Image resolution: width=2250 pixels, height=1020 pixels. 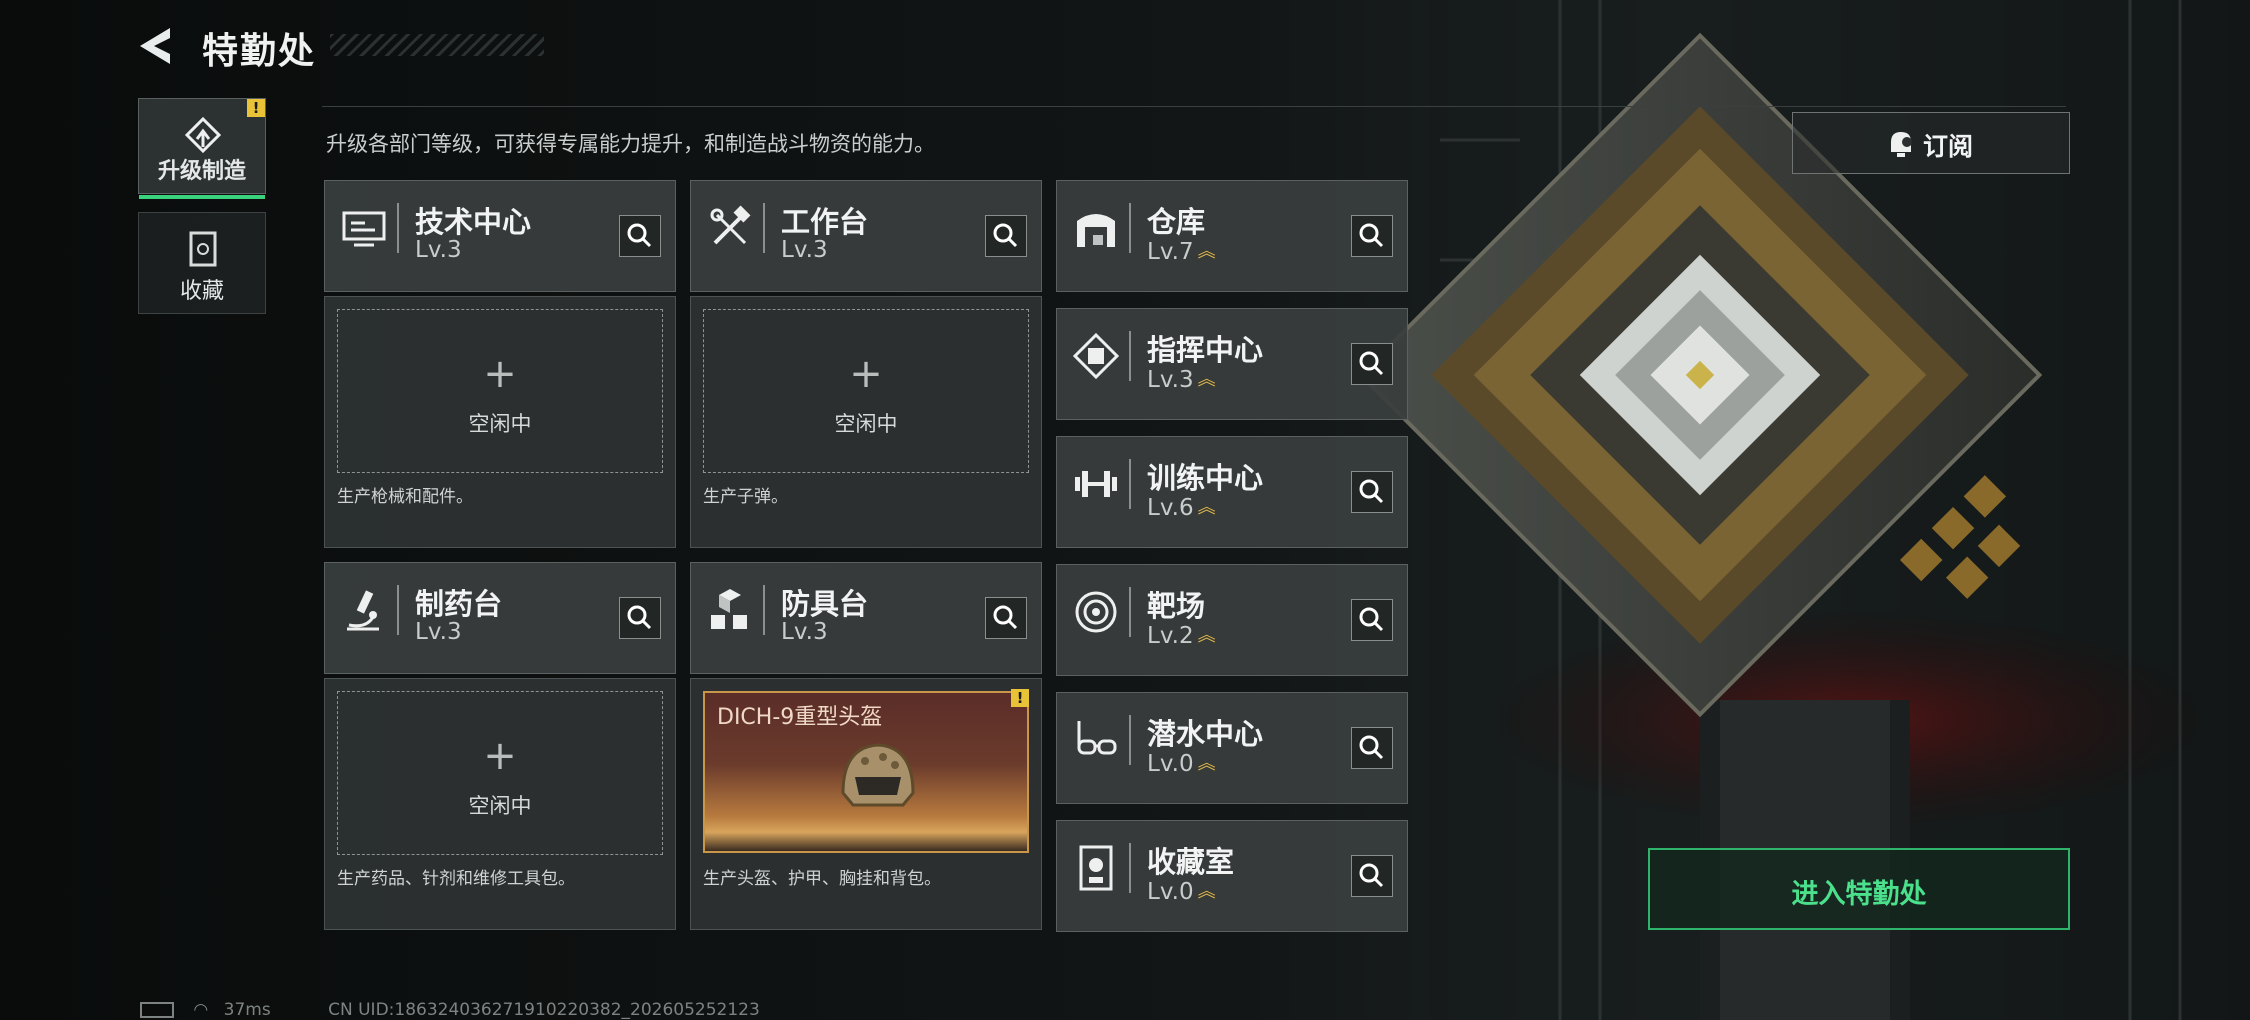 I want to click on tab-label: 收藏, so click(x=201, y=291).